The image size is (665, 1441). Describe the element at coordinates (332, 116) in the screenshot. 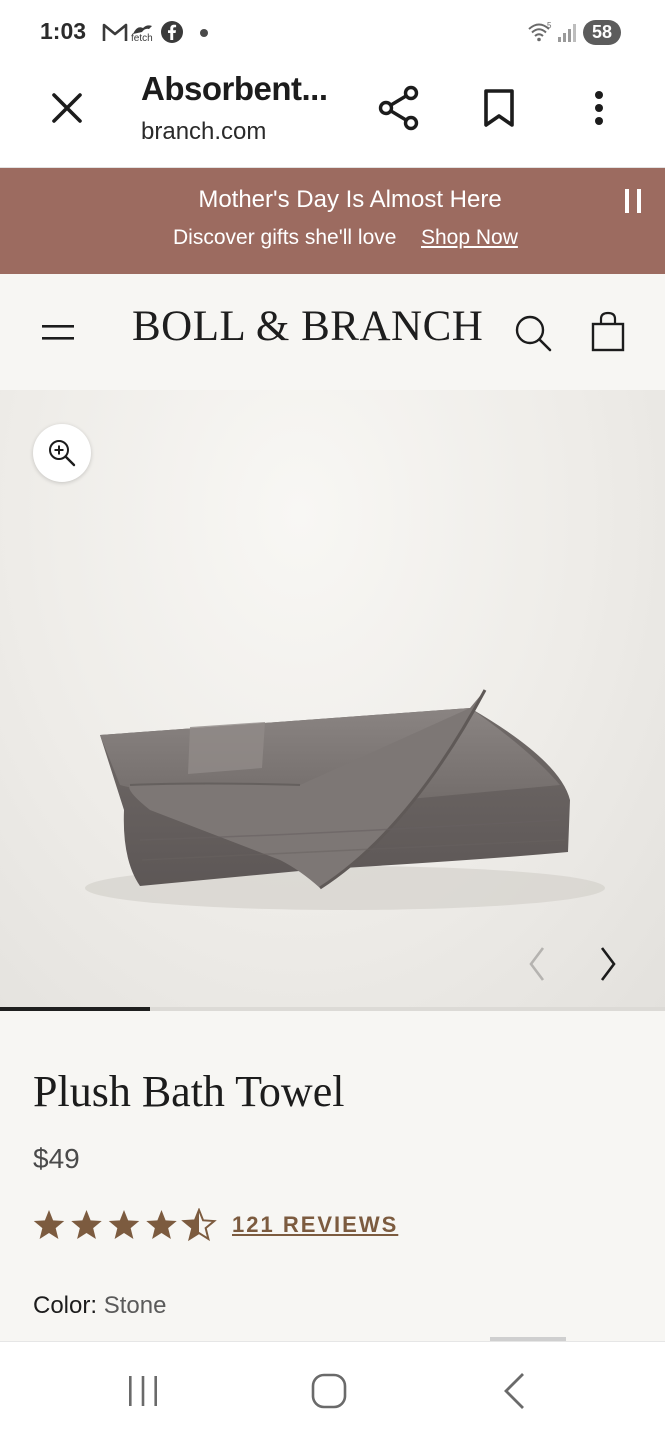

I see `browser-toolbar` at that location.